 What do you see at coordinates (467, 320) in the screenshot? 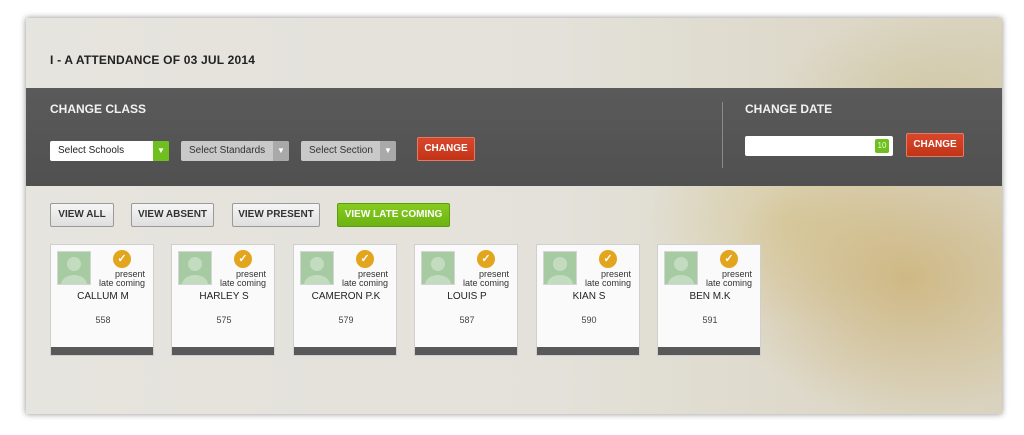
I see `student-number: 587` at bounding box center [467, 320].